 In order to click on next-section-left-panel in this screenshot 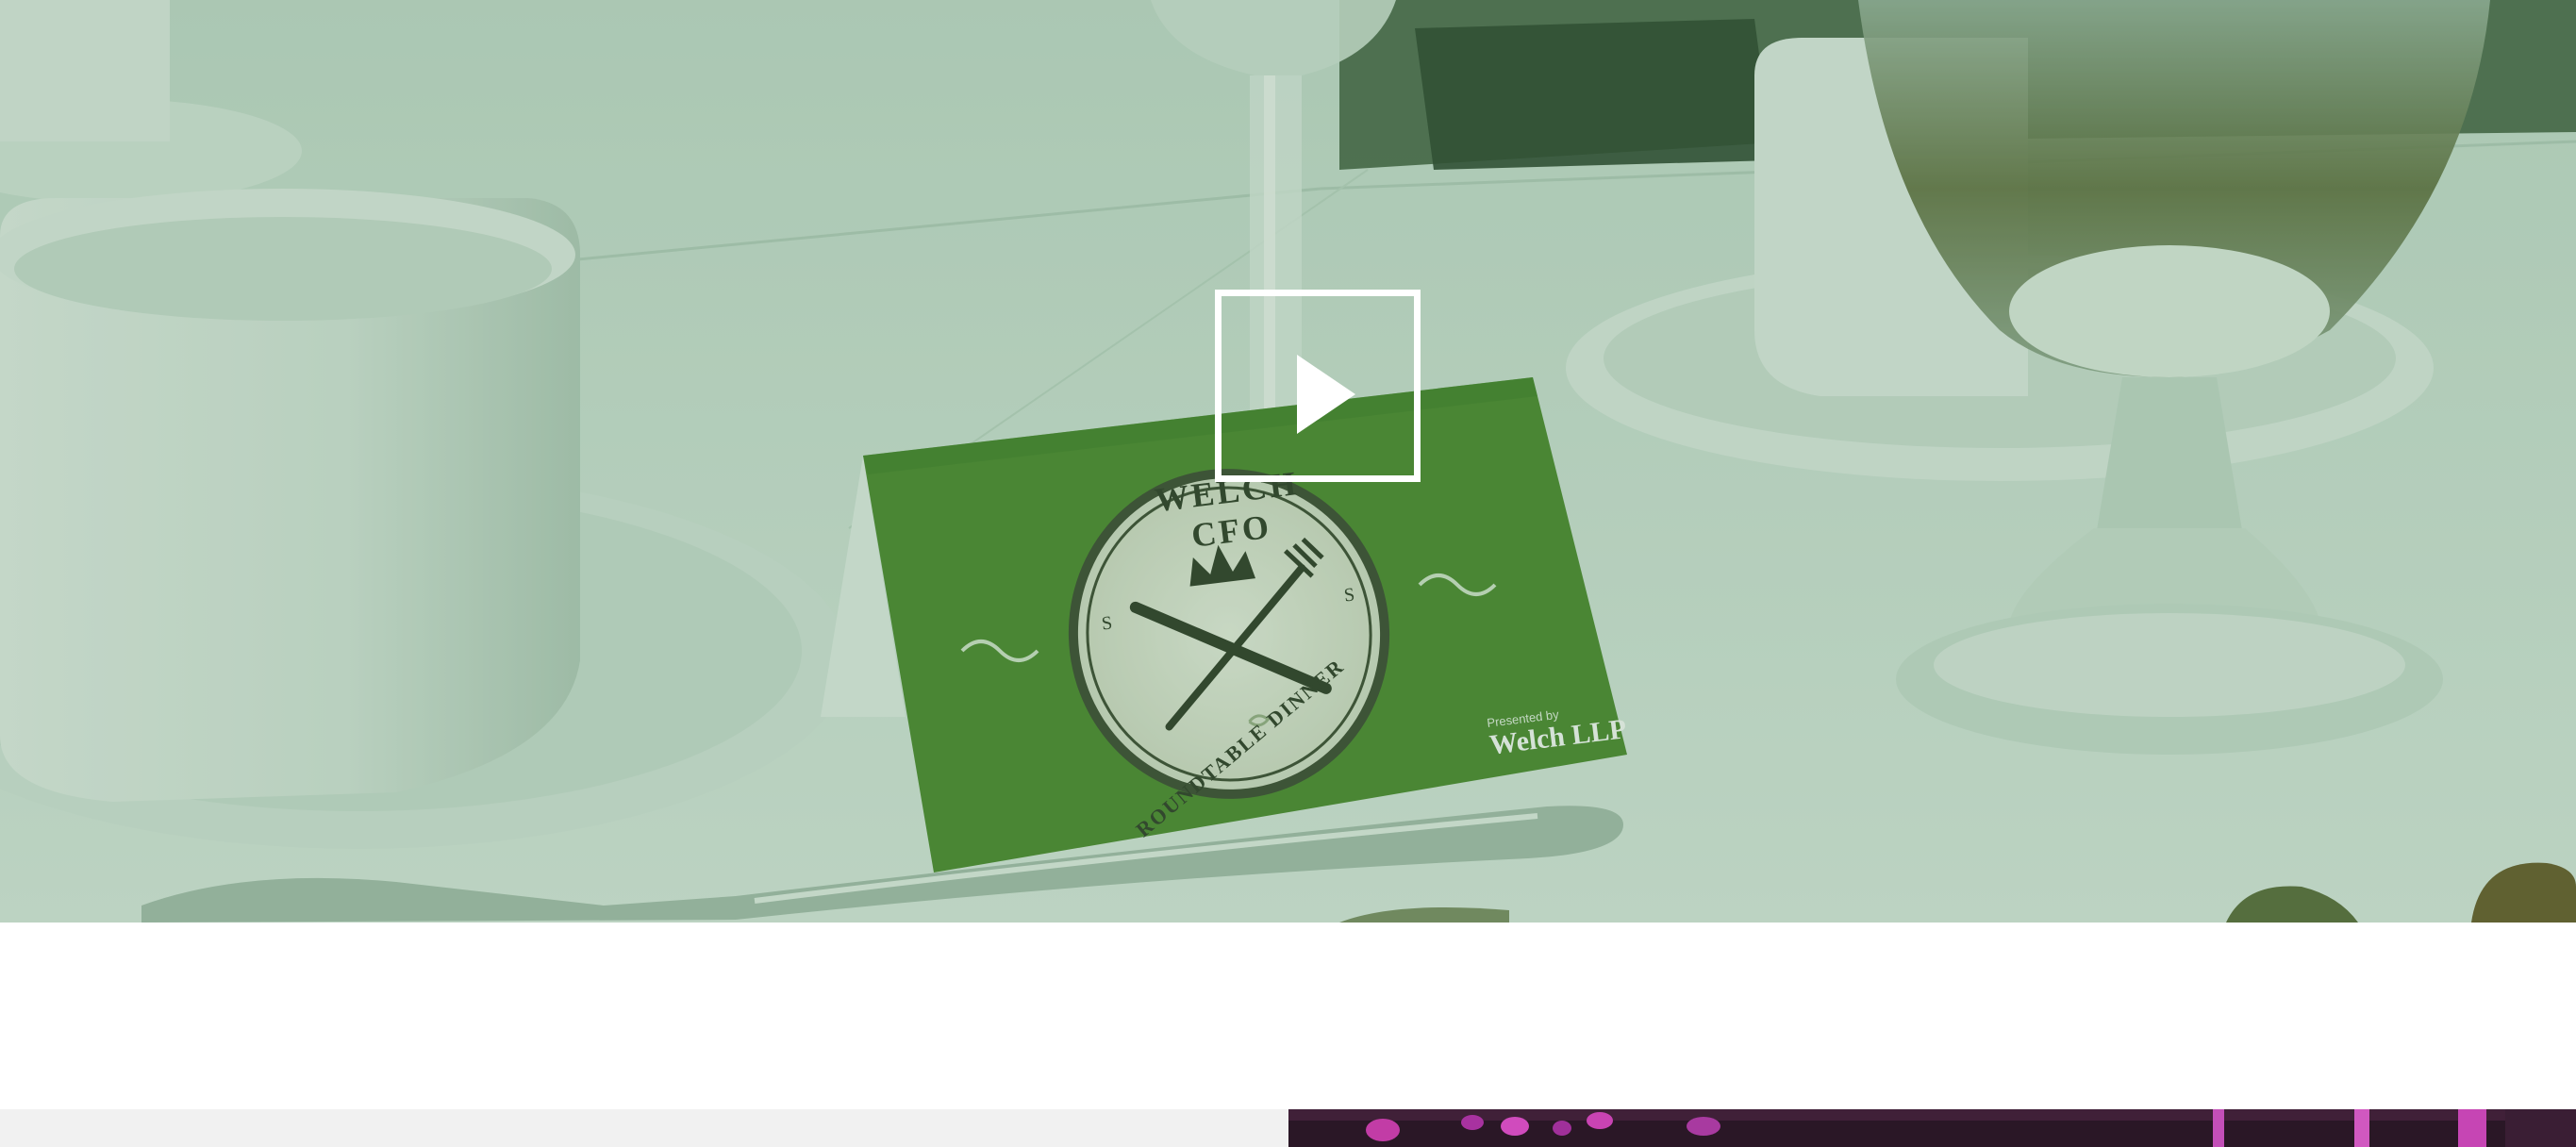, I will do `click(644, 1128)`.